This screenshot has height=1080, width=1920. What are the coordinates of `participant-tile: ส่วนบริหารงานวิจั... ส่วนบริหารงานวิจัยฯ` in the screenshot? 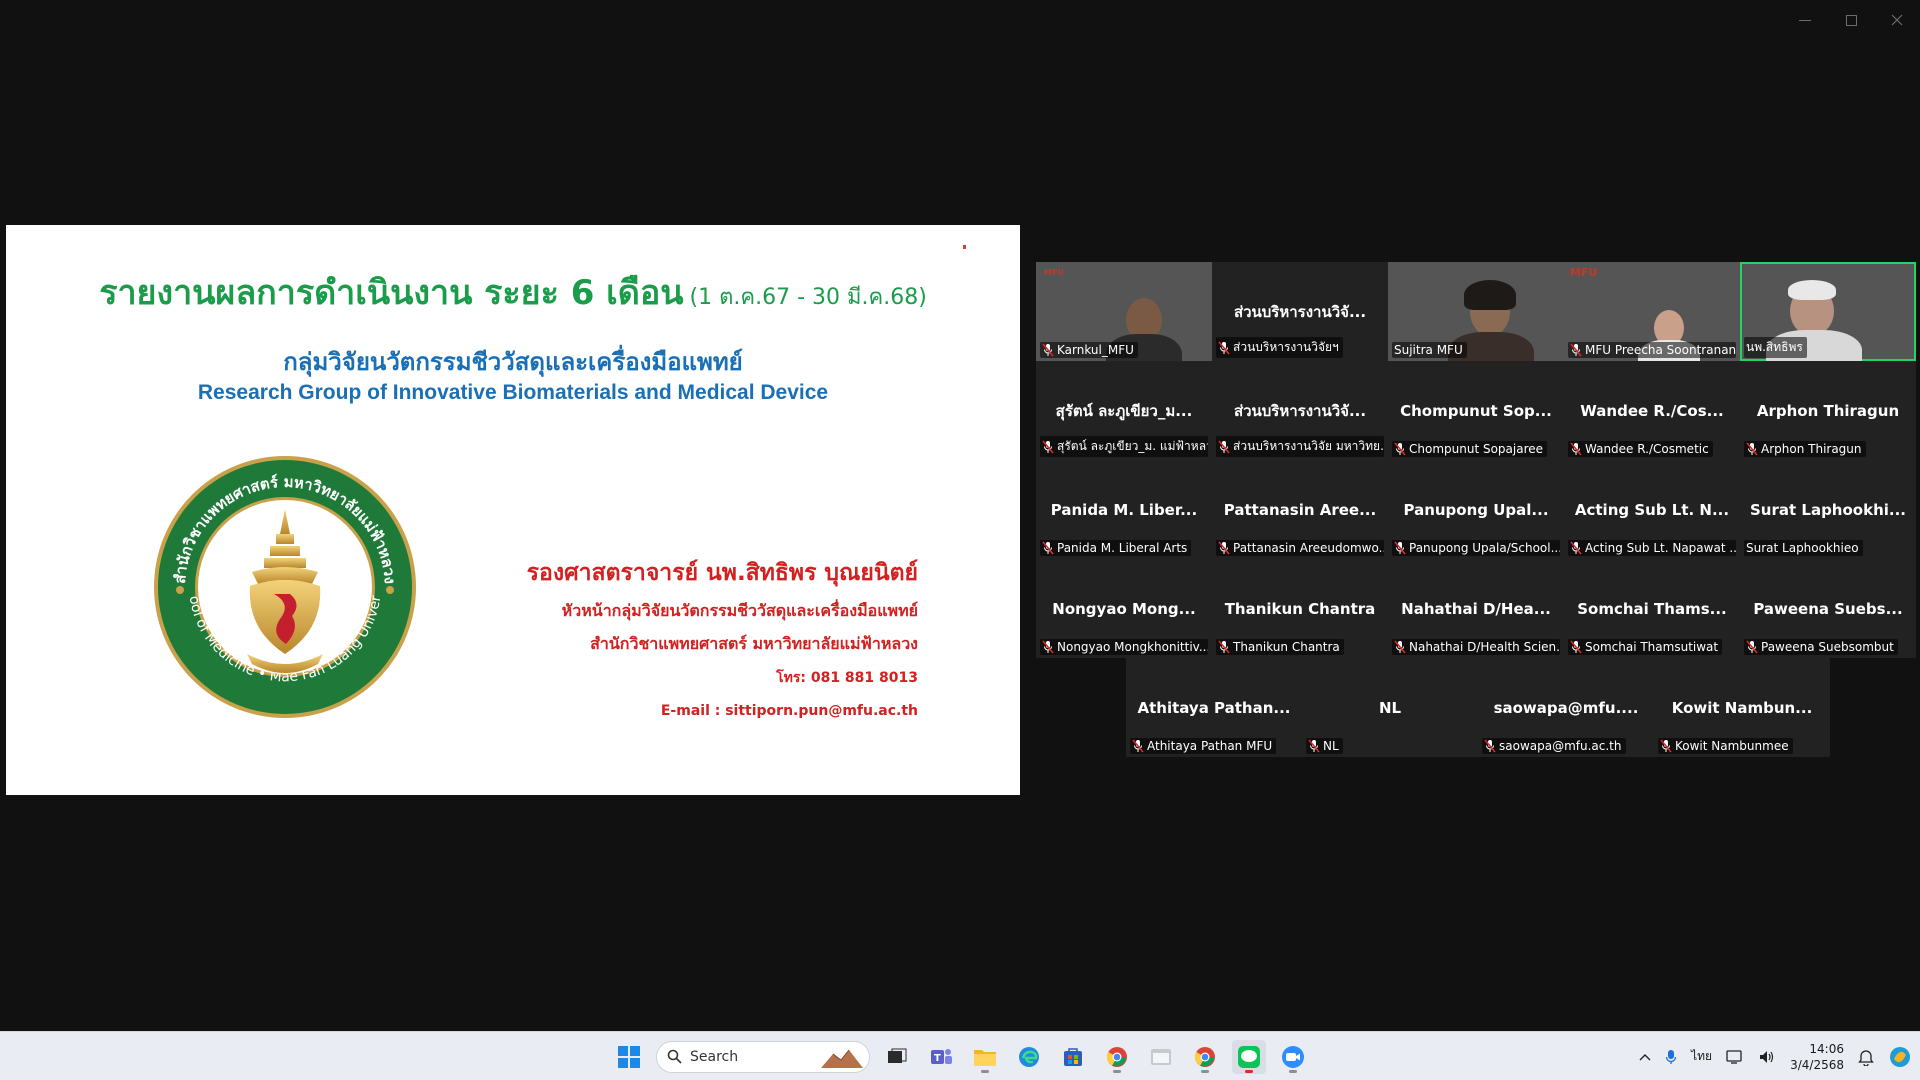 It's located at (1300, 311).